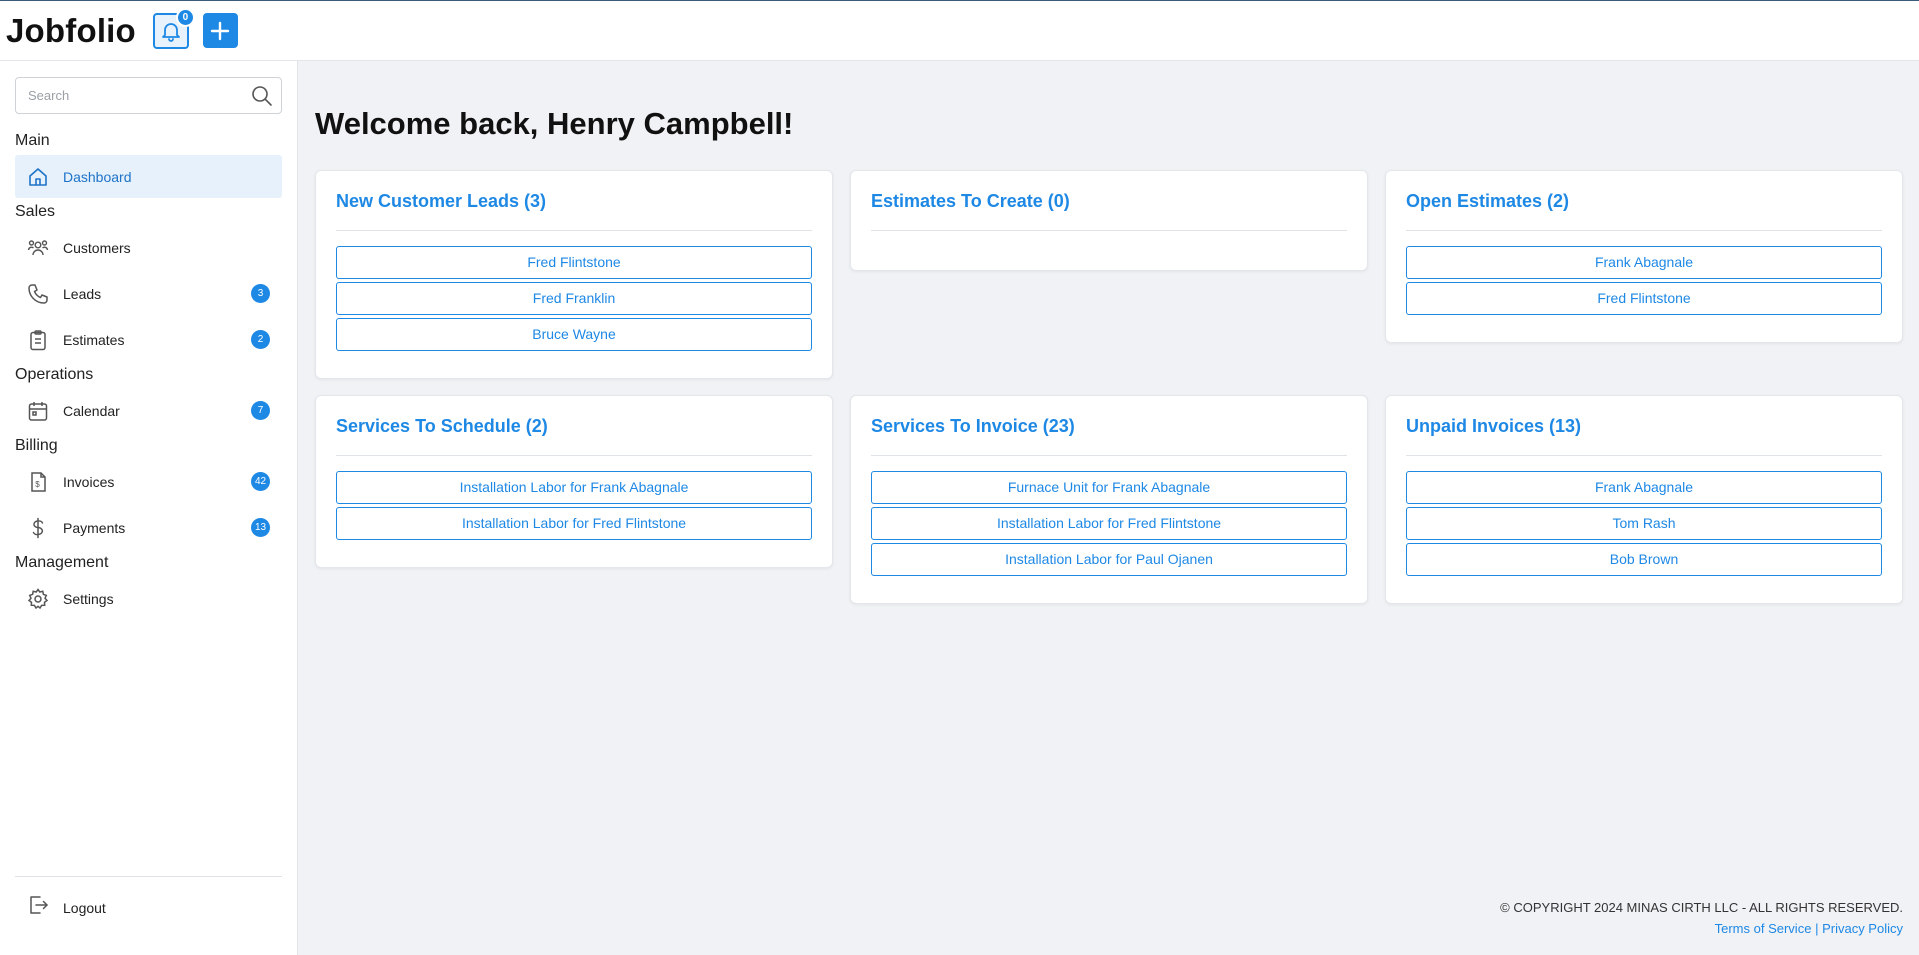  Describe the element at coordinates (173, 28) in the screenshot. I see `notifications-button: 0` at that location.